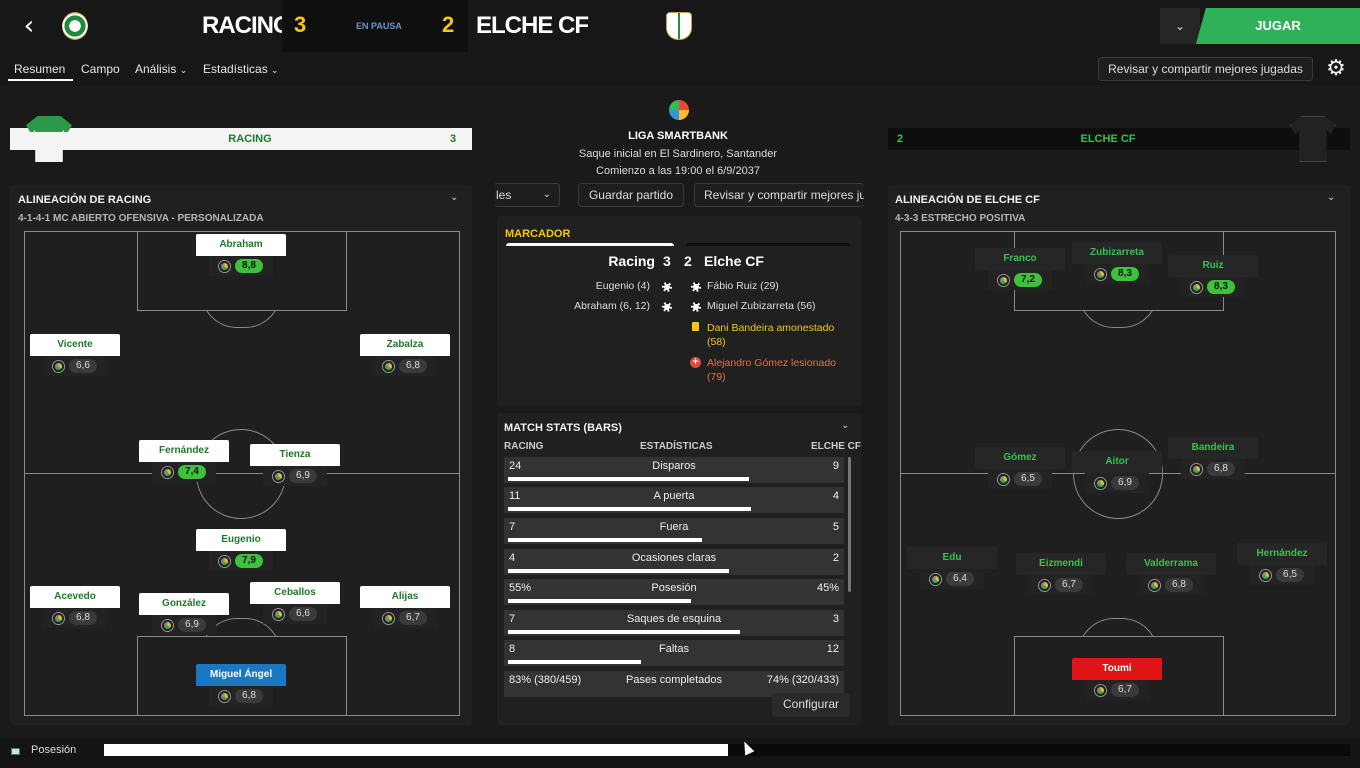 This screenshot has height=768, width=1360. I want to click on player-card: Miguel Ángel 6,8, so click(241, 685).